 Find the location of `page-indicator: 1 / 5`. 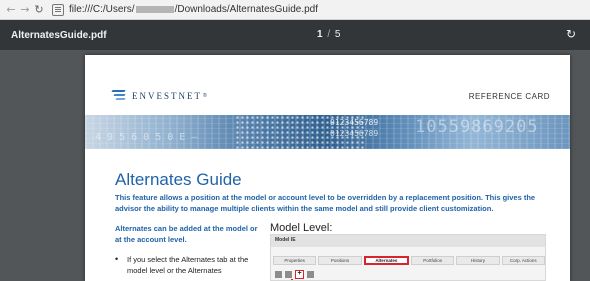

page-indicator: 1 / 5 is located at coordinates (328, 34).